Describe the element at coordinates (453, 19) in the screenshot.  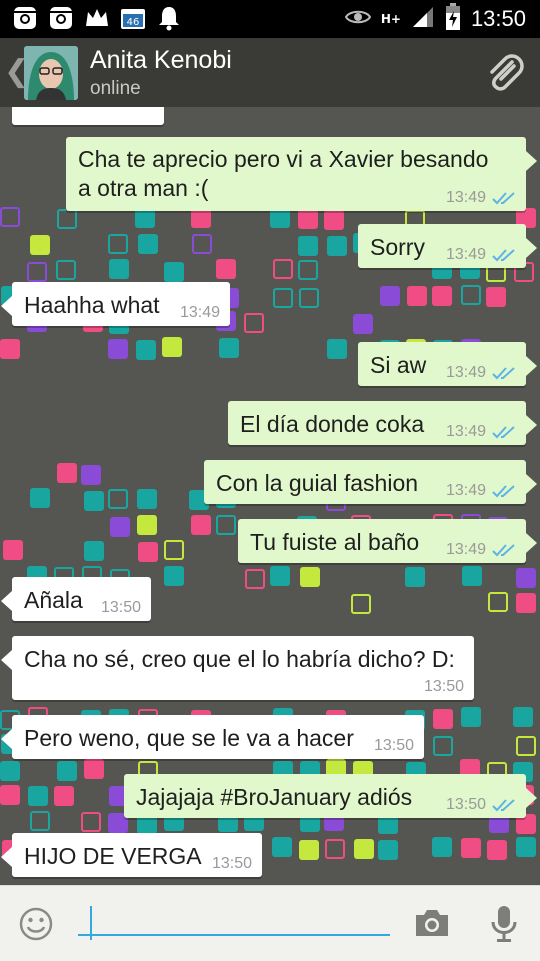
I see `battery-icon` at that location.